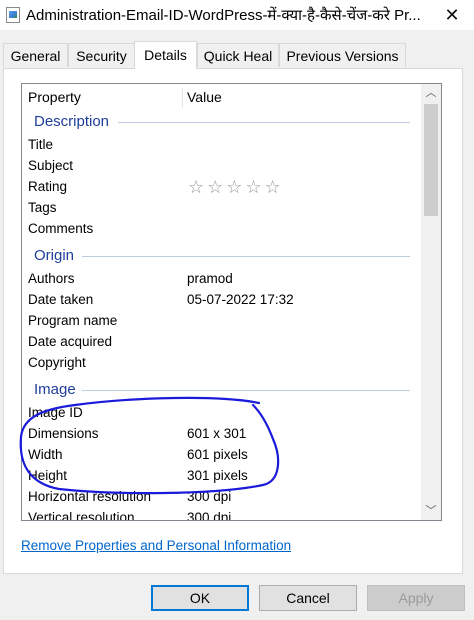 This screenshot has width=474, height=620. I want to click on close-icon: ✕, so click(452, 15).